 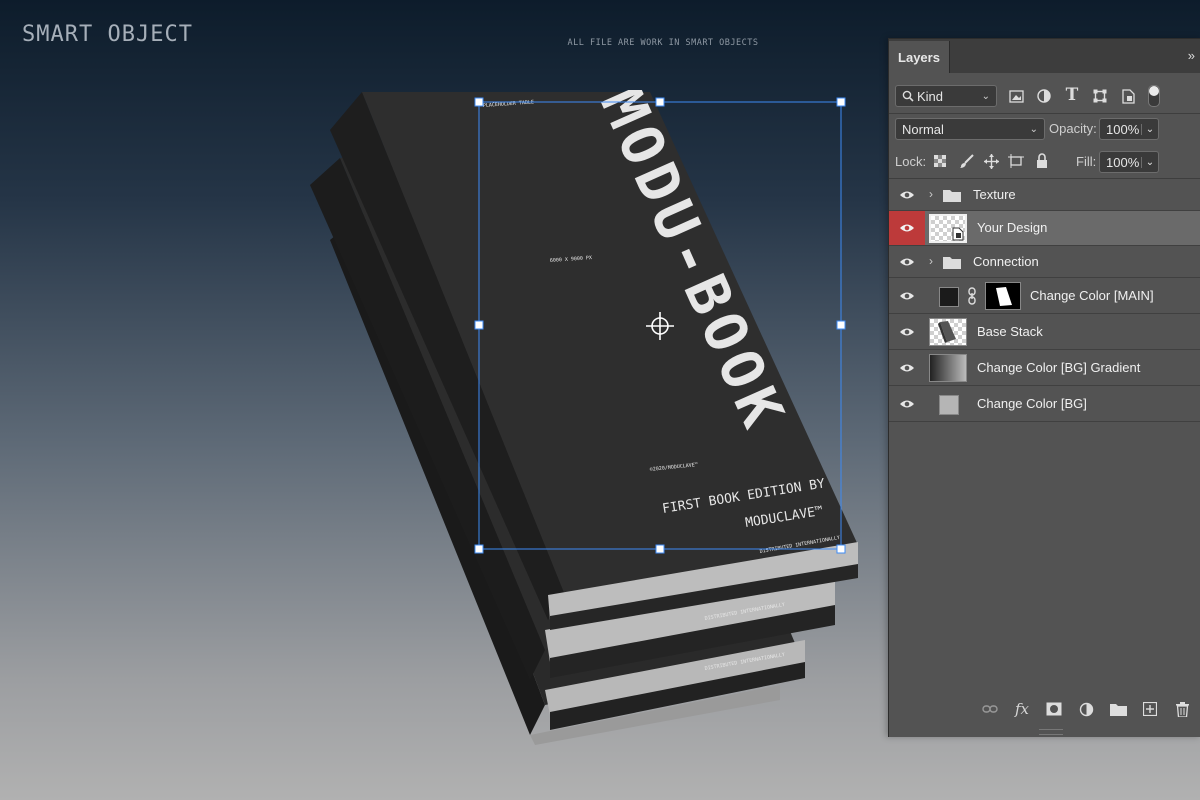 I want to click on layer-change-color-bg: Change Color [BG], so click(x=1044, y=404).